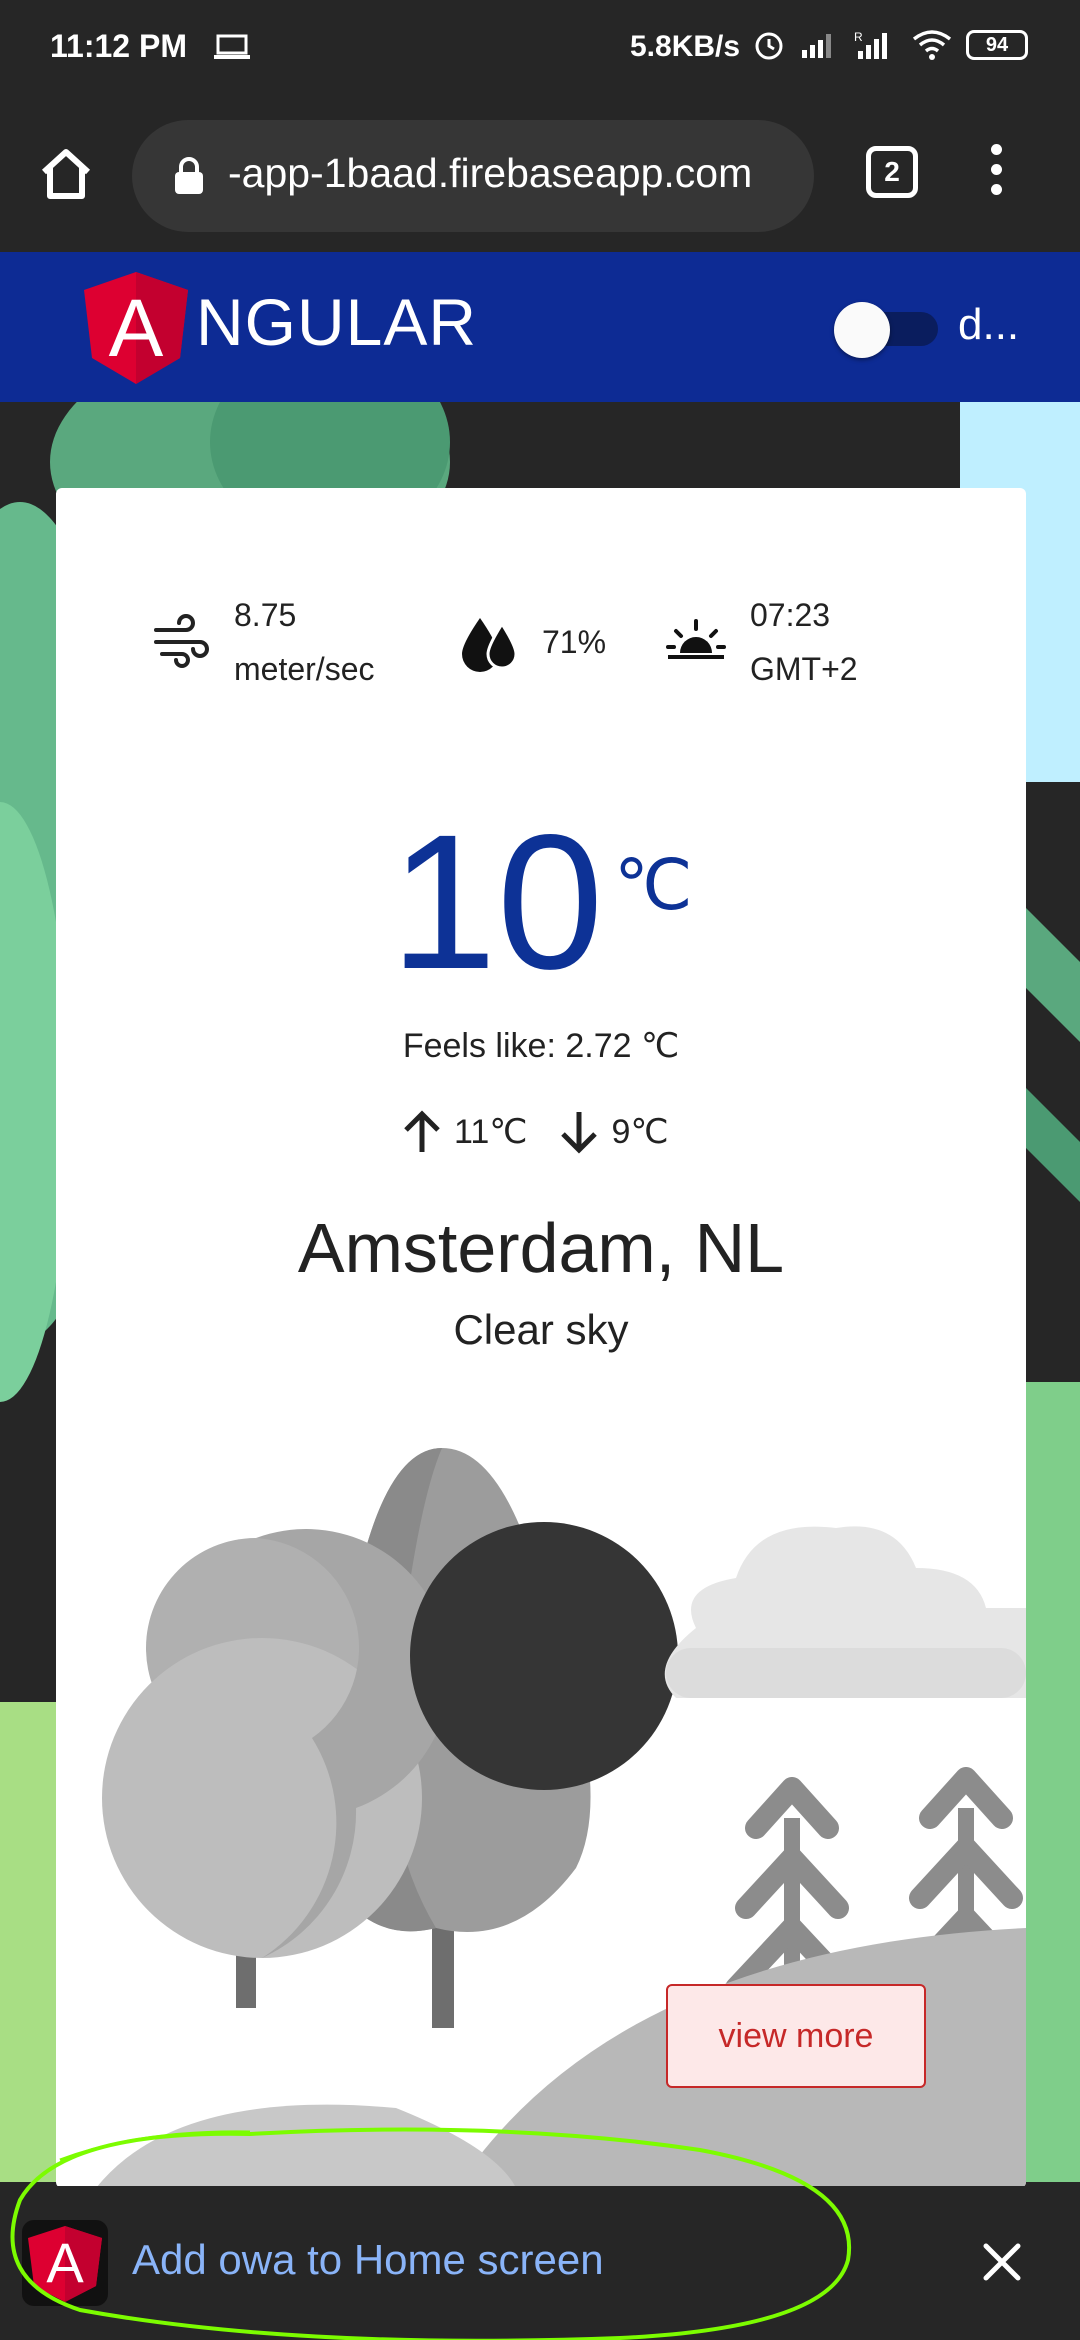 Image resolution: width=1080 pixels, height=2340 pixels. I want to click on sunrise-time: 07:23, so click(790, 615).